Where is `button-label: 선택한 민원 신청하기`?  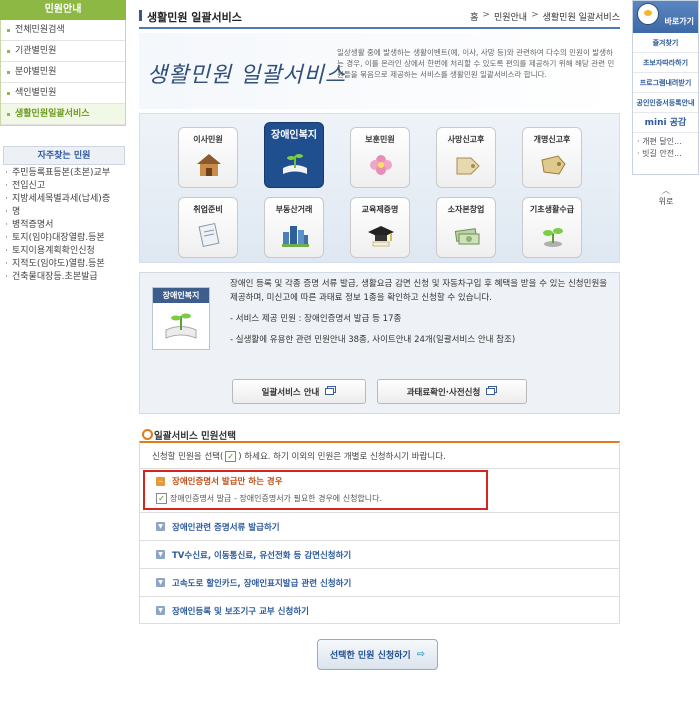
button-label: 선택한 민원 신청하기 is located at coordinates (370, 656).